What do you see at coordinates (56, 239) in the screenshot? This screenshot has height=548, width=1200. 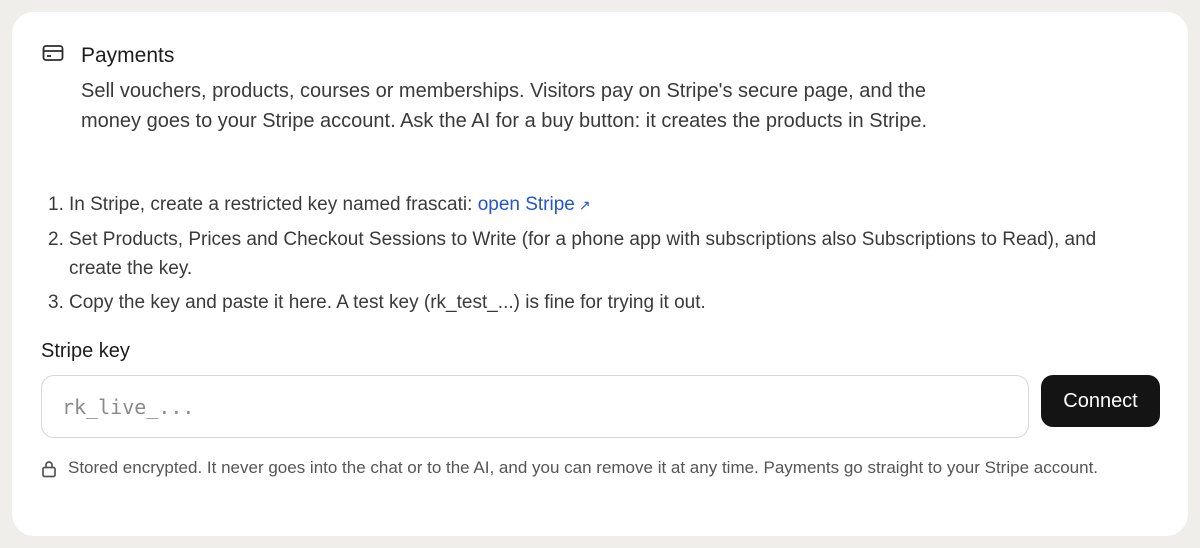 I see `step-number: 2.` at bounding box center [56, 239].